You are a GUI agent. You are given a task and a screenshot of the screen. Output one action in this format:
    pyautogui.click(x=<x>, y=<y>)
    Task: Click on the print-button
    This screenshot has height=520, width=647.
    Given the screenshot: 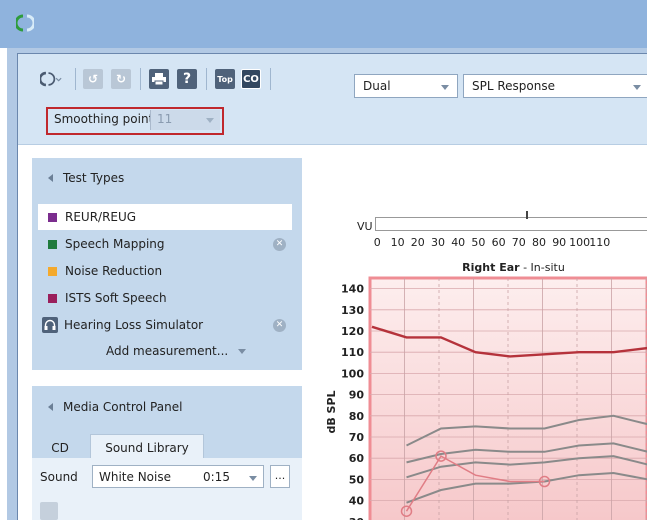 What is the action you would take?
    pyautogui.click(x=159, y=79)
    